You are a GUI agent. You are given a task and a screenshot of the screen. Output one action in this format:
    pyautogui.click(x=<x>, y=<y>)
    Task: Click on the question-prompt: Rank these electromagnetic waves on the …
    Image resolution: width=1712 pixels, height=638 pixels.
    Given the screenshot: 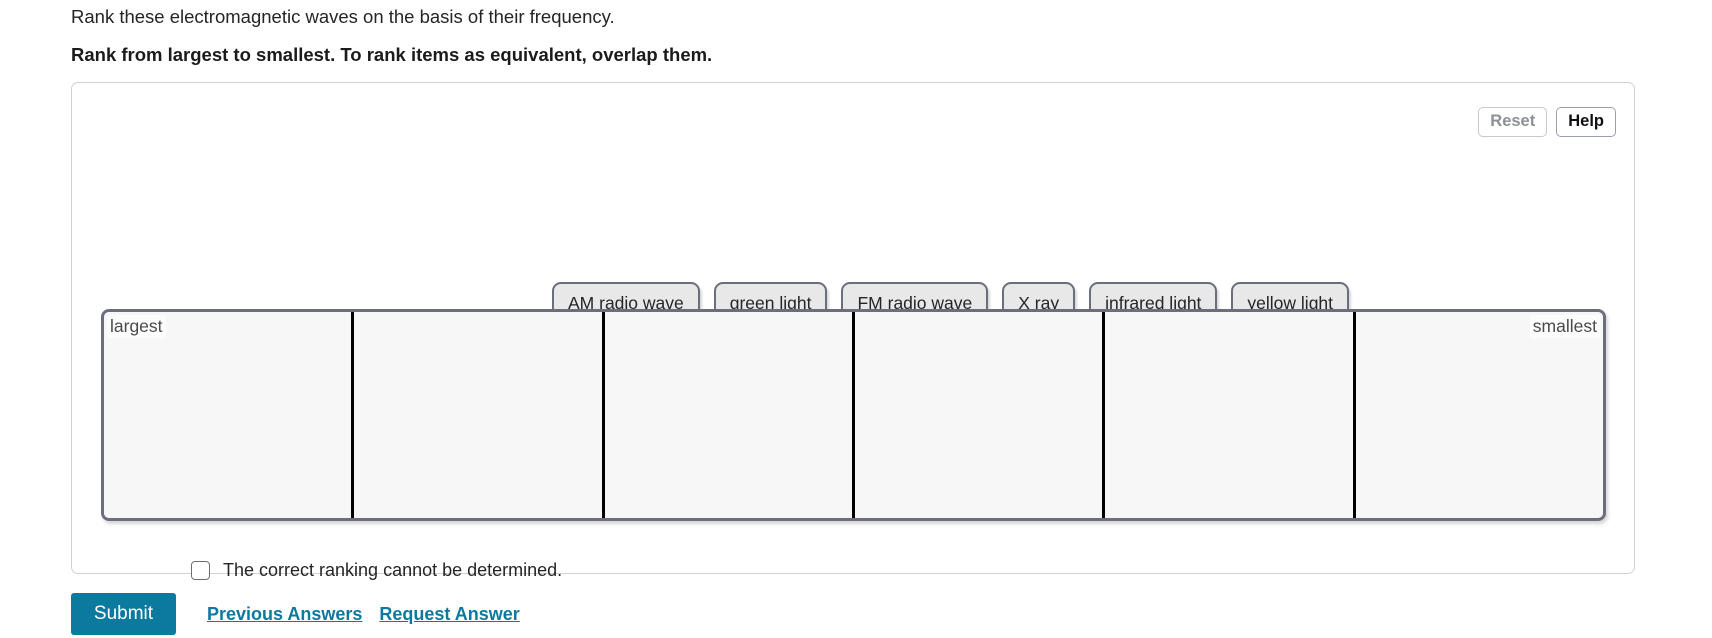 What is the action you would take?
    pyautogui.click(x=343, y=16)
    